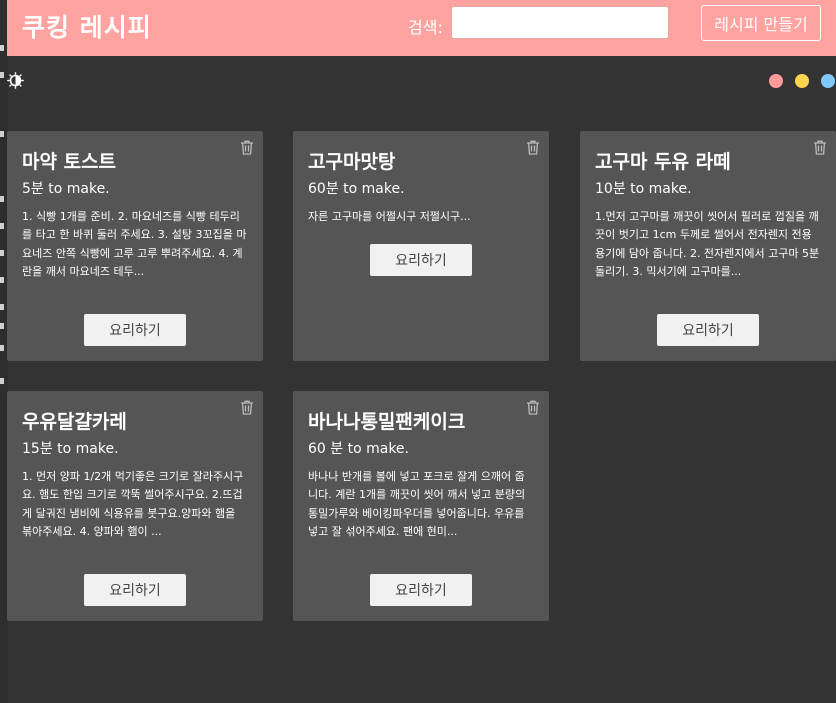  Describe the element at coordinates (70, 449) in the screenshot. I see `recipe-time: 15분 to make.` at that location.